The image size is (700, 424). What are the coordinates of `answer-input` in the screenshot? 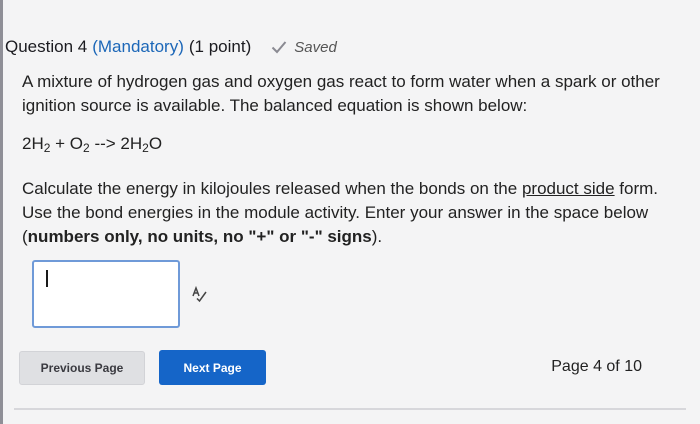 It's located at (106, 294).